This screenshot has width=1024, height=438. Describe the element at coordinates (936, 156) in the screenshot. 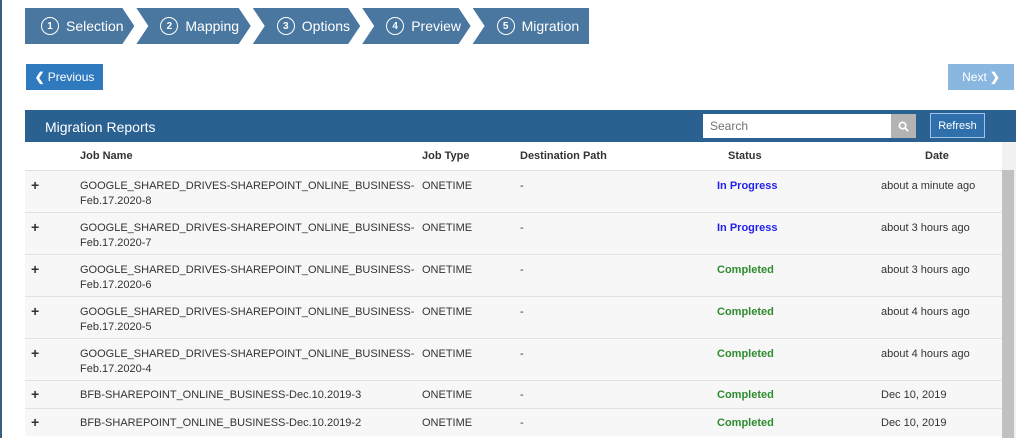

I see `column-date: Date` at that location.